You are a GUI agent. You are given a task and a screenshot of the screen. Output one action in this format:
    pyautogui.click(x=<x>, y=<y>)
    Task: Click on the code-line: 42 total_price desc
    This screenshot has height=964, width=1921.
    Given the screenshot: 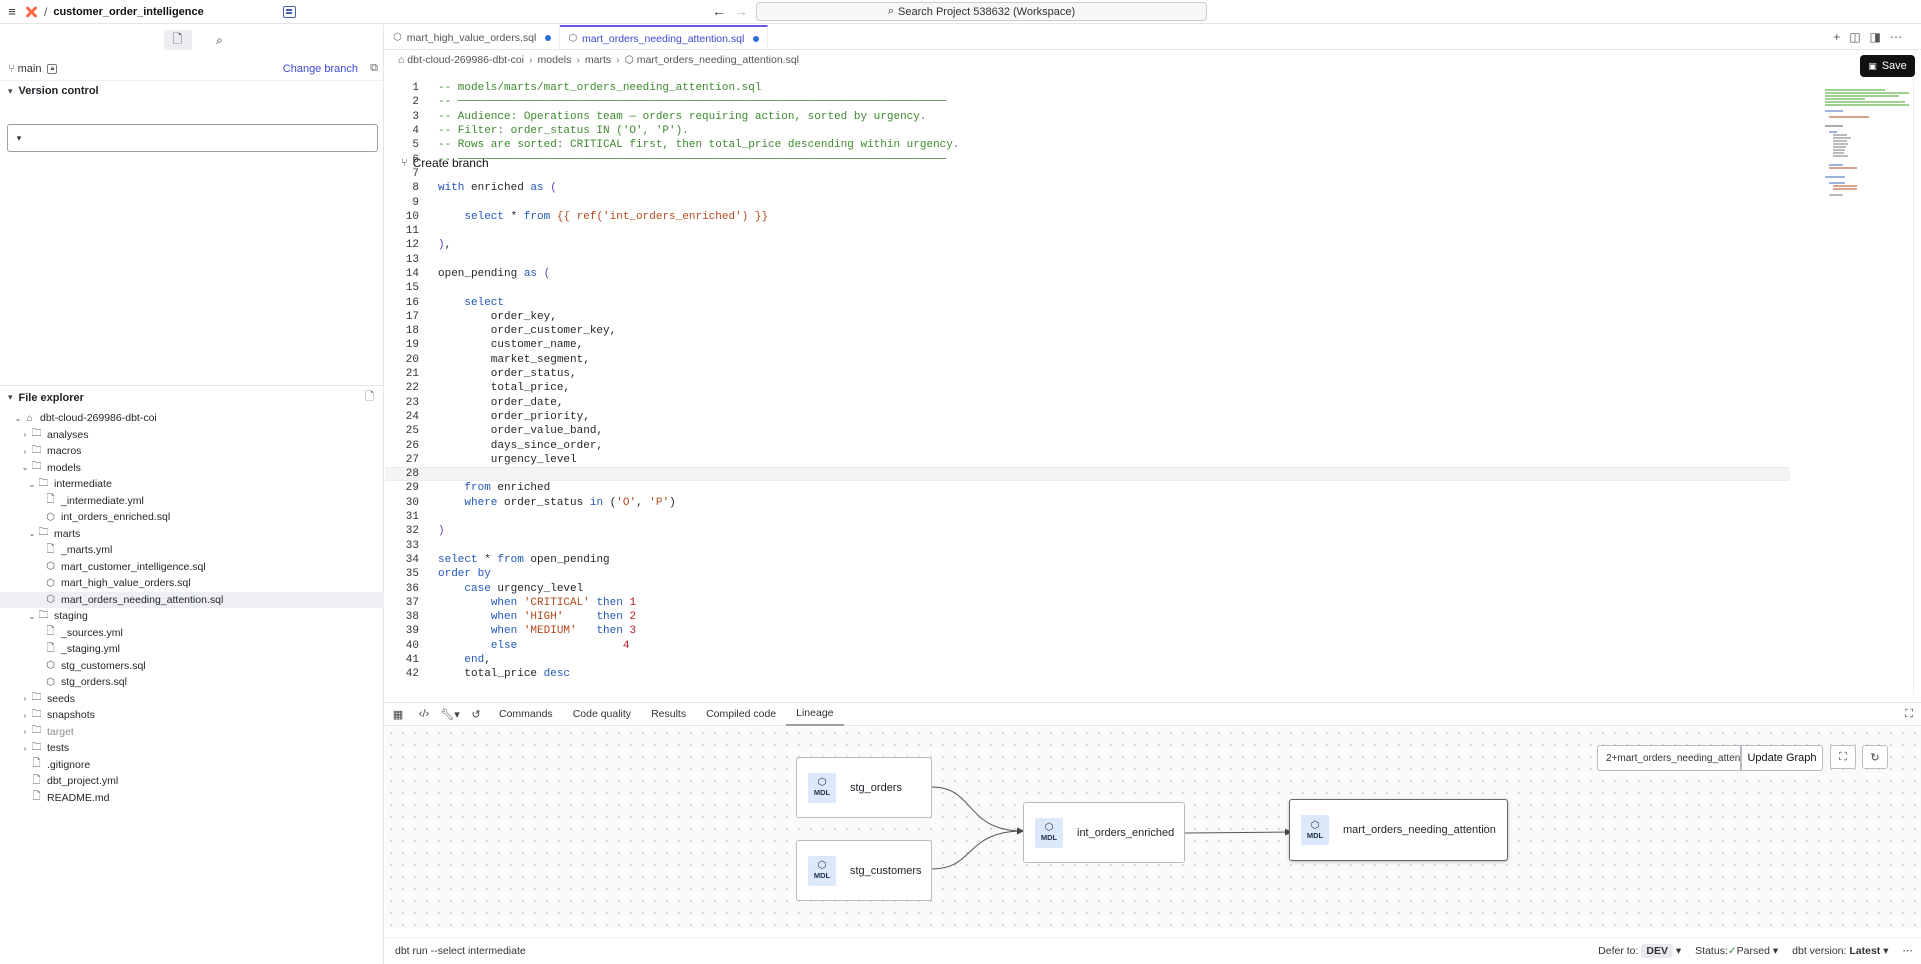 What is the action you would take?
    pyautogui.click(x=1087, y=674)
    